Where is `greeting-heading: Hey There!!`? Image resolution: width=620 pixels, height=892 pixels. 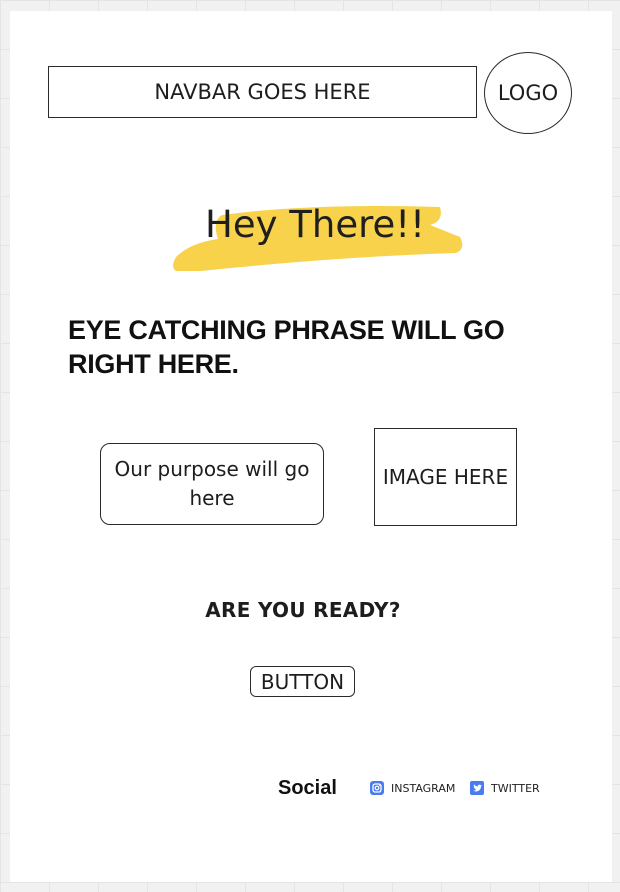 greeting-heading: Hey There!! is located at coordinates (315, 224).